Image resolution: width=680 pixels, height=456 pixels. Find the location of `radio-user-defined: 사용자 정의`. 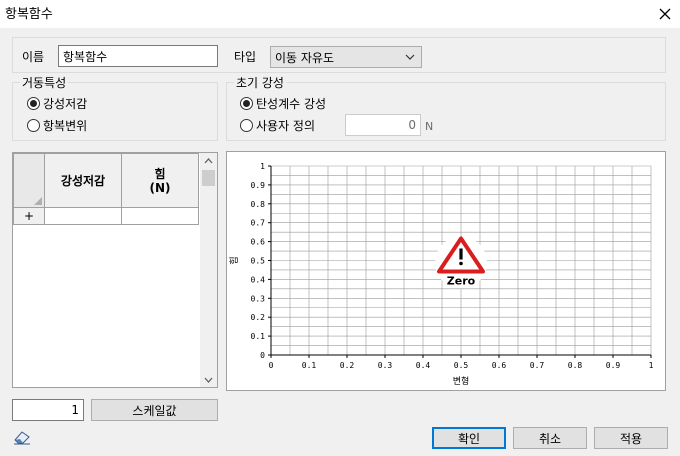

radio-user-defined: 사용자 정의 is located at coordinates (277, 125).